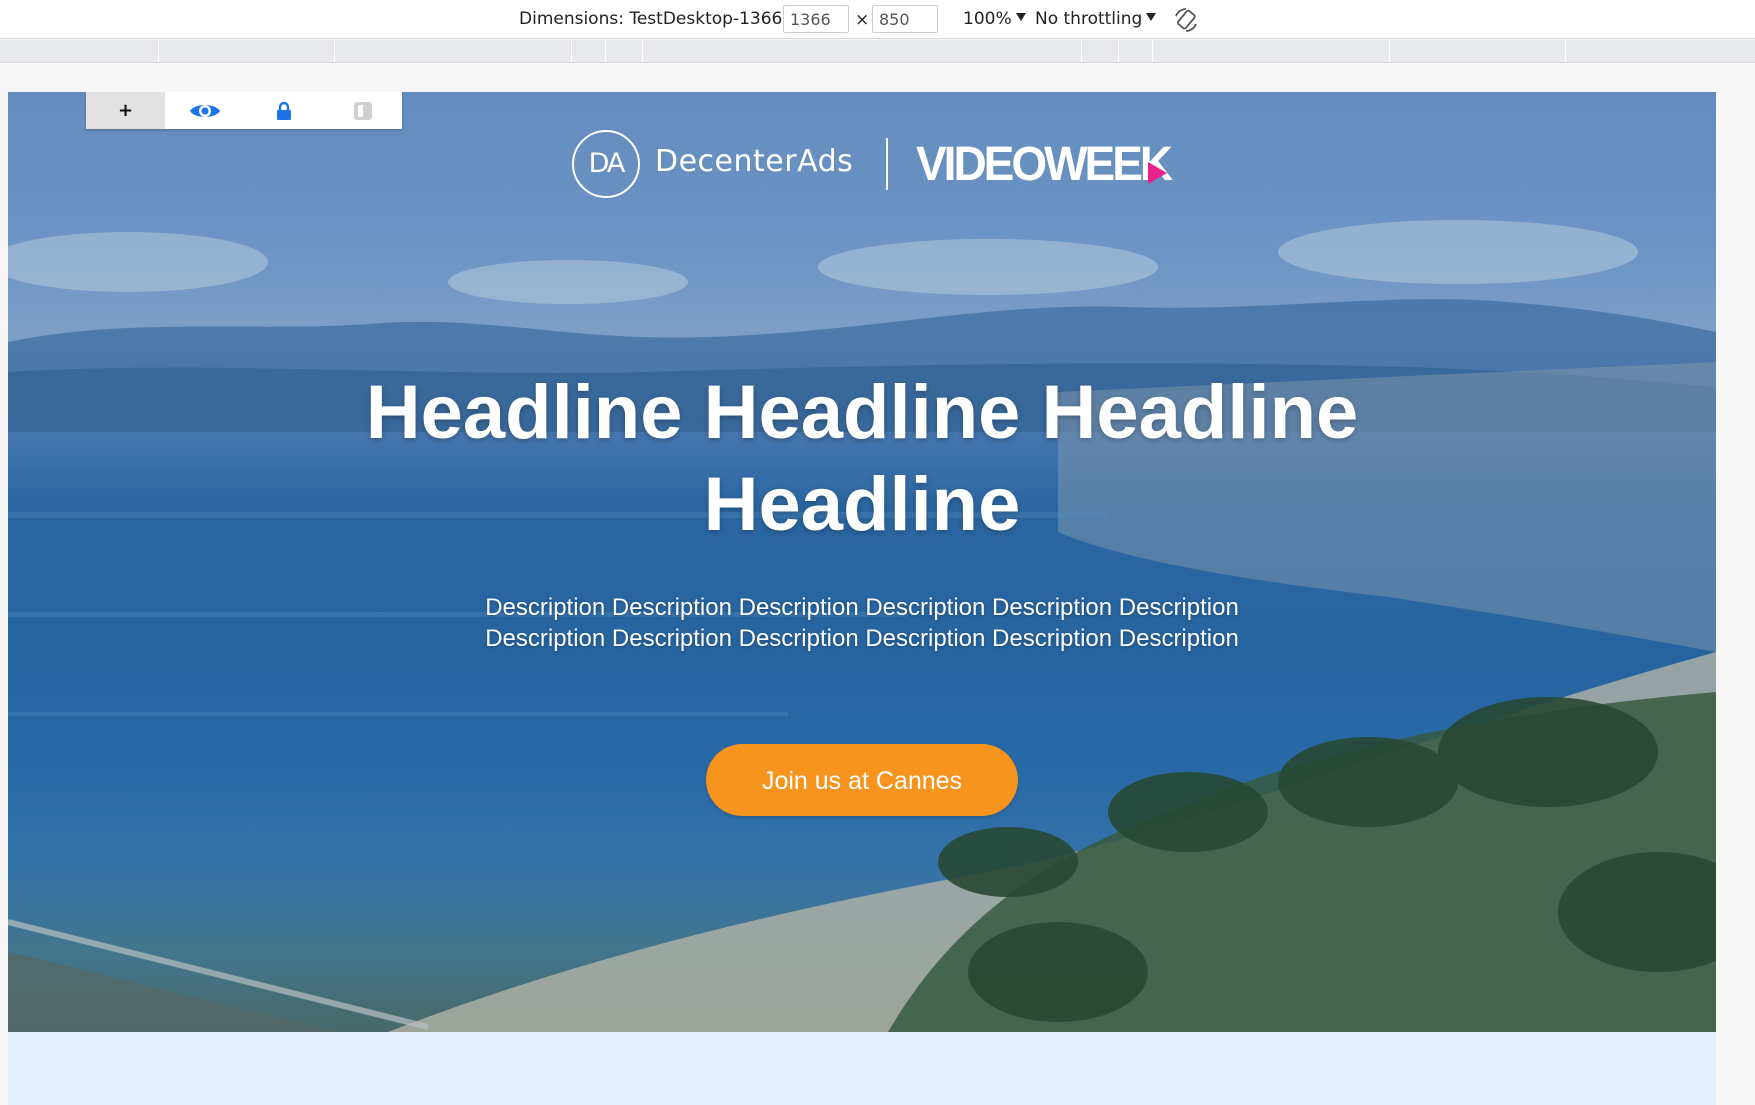 Image resolution: width=1755 pixels, height=1105 pixels. I want to click on hero-headline: Headline Headline Headline Headline, so click(862, 458).